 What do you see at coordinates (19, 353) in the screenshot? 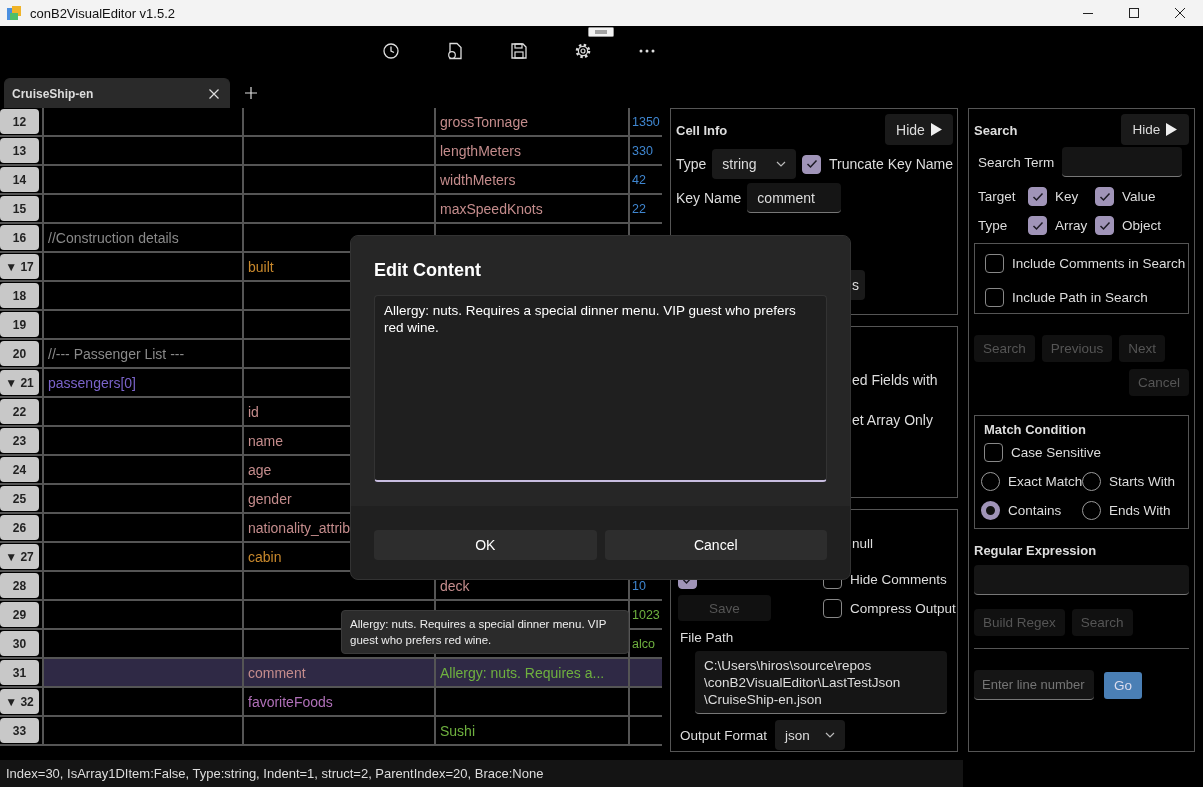
I see `row-number-button: 20` at bounding box center [19, 353].